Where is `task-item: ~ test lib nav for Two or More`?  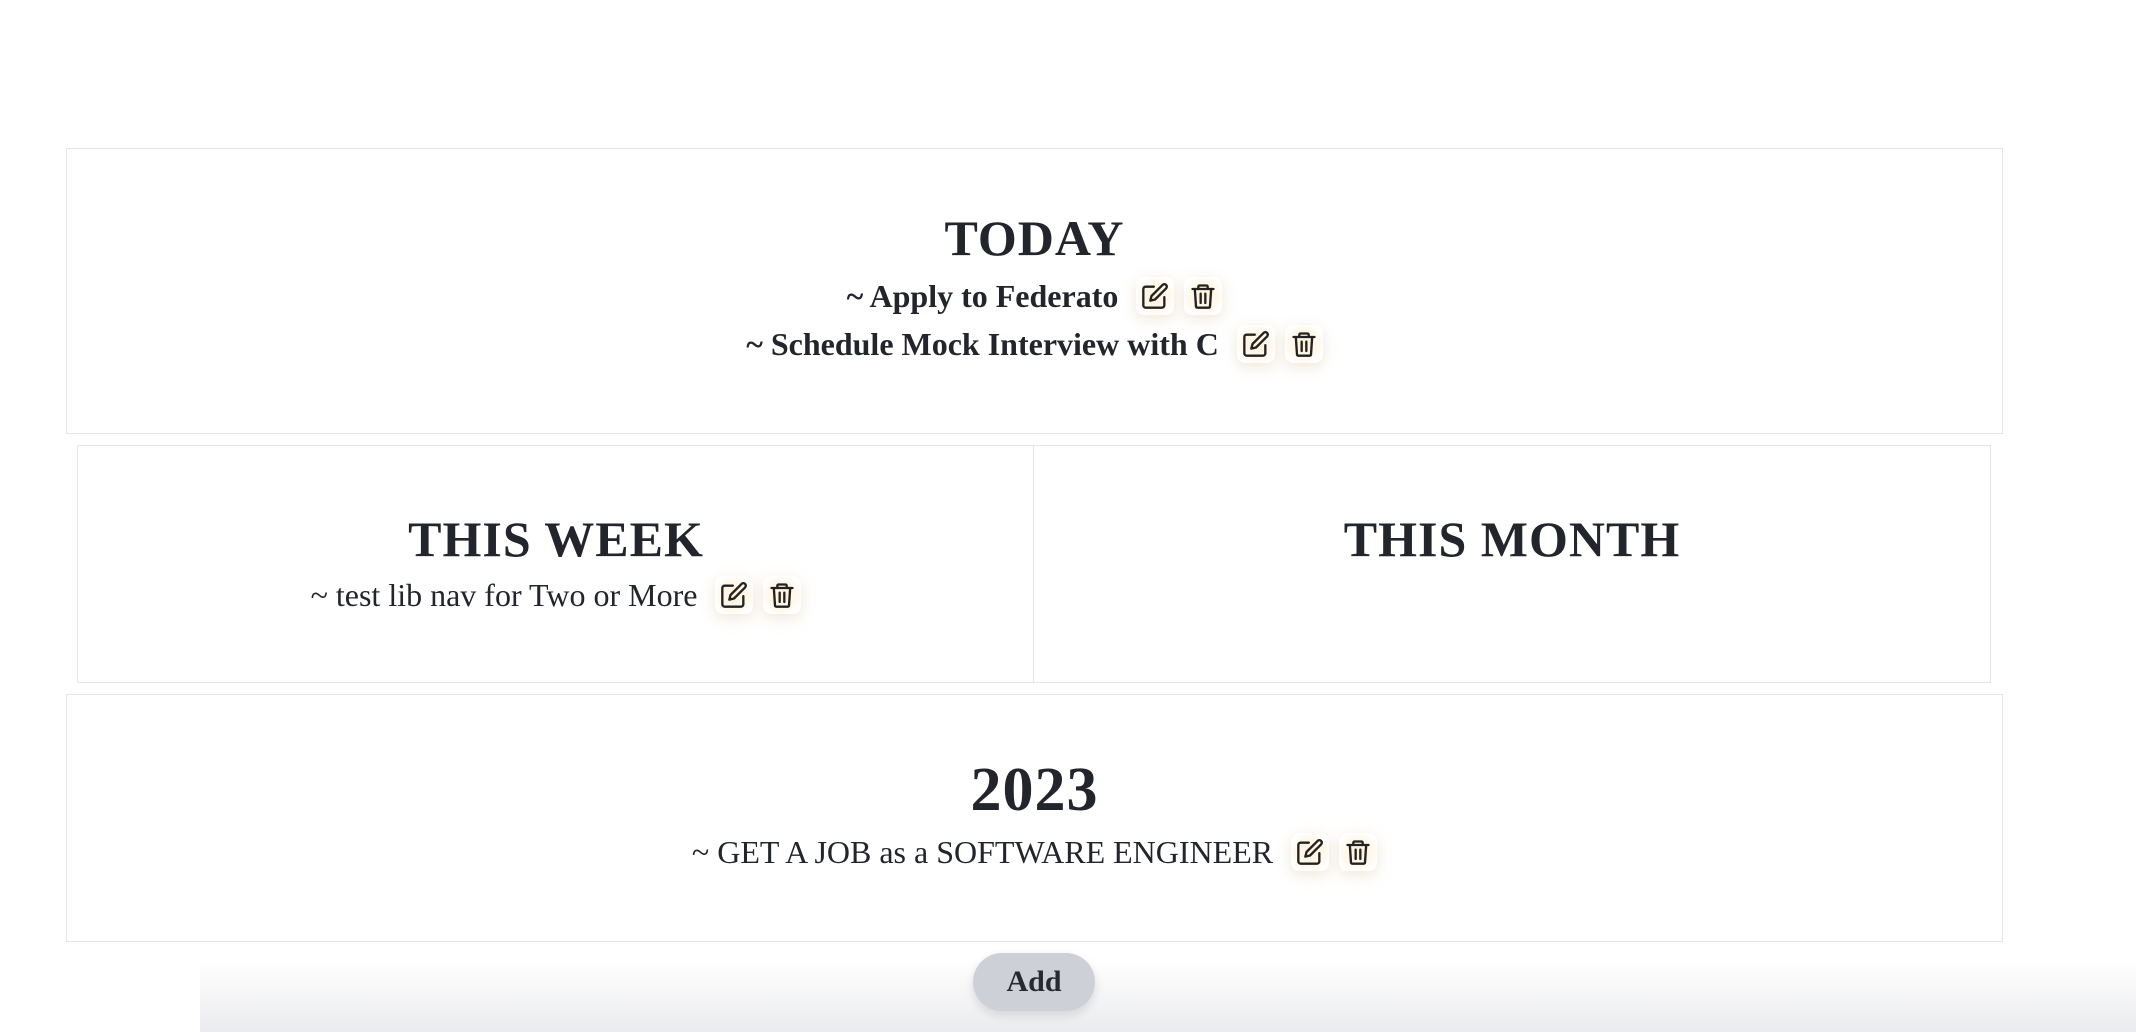
task-item: ~ test lib nav for Two or More is located at coordinates (556, 595).